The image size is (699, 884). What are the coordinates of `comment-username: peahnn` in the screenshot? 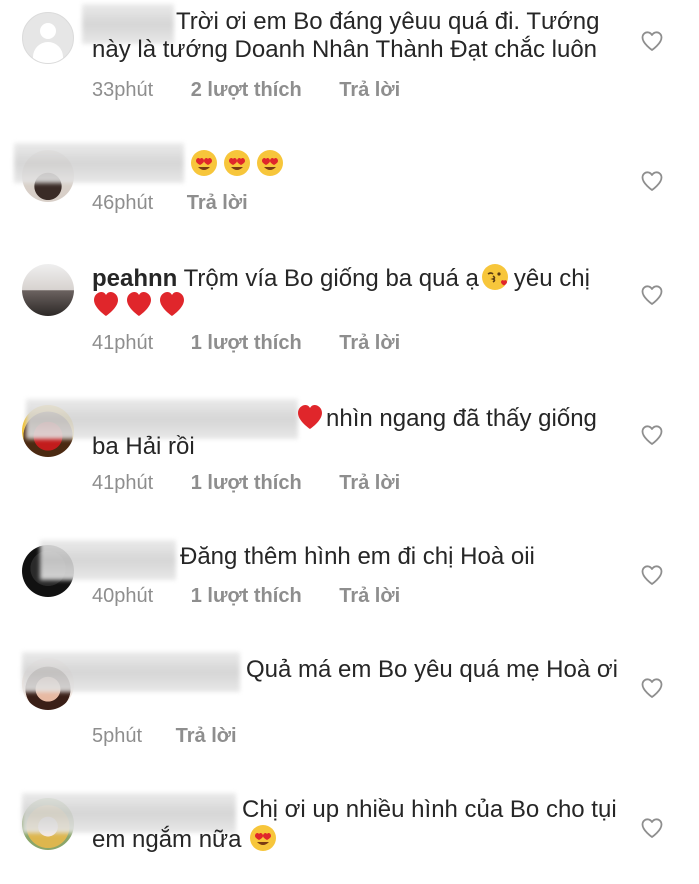 It's located at (134, 278).